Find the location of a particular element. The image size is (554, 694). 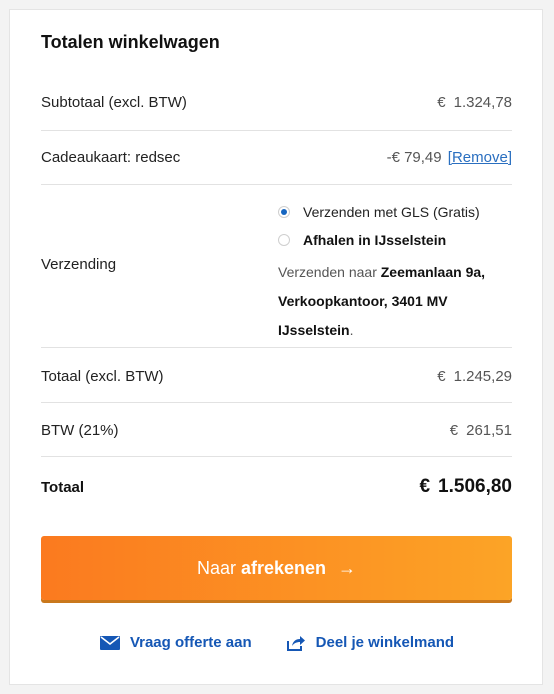

shipping-label: Verzending is located at coordinates (79, 264).